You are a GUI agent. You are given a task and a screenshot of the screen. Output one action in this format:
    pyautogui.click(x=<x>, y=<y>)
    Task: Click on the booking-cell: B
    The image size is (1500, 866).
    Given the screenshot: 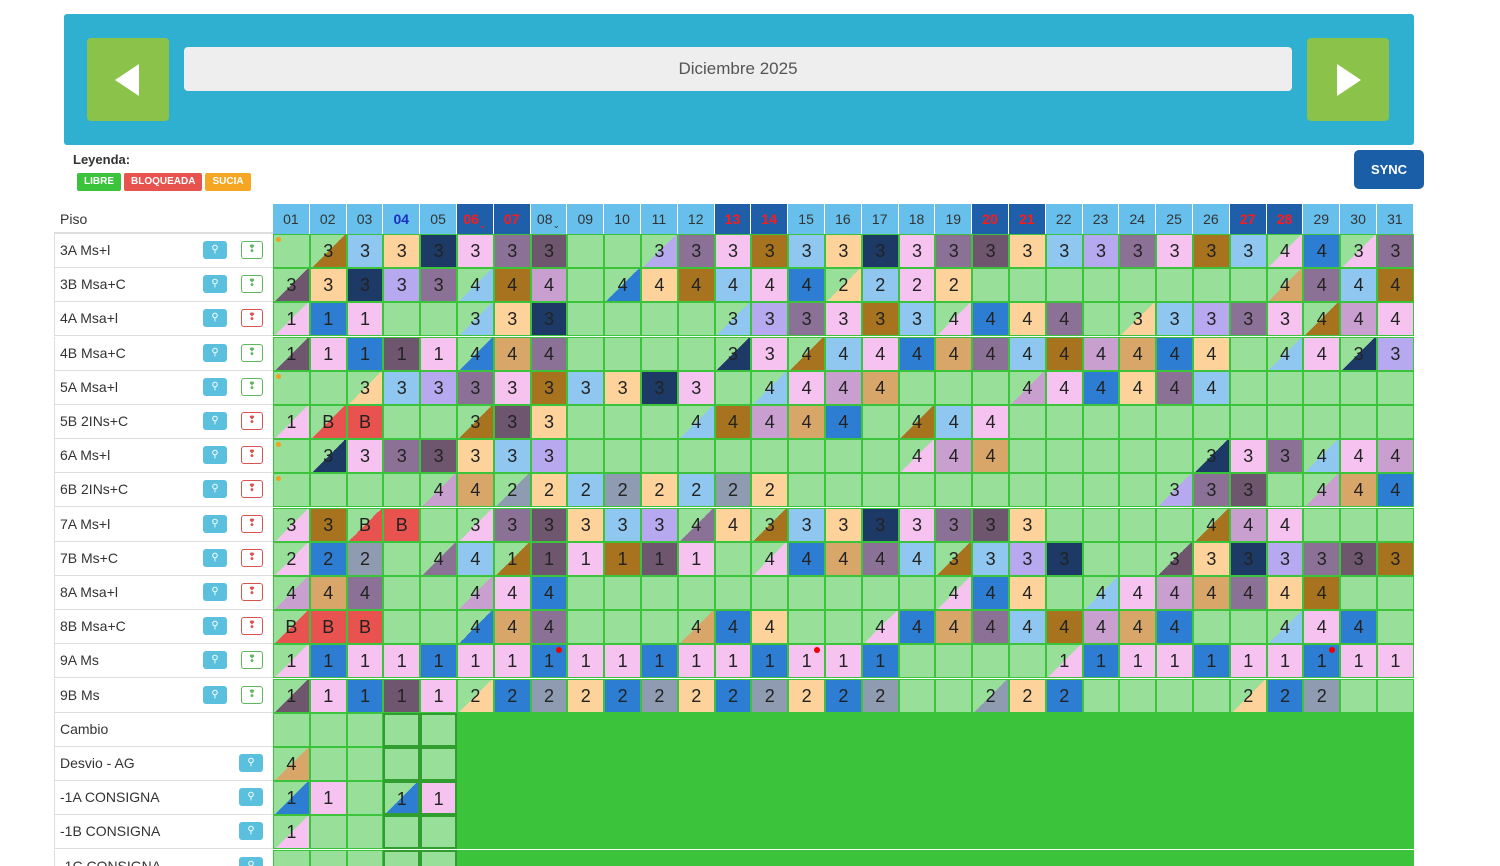 What is the action you would take?
    pyautogui.click(x=328, y=627)
    